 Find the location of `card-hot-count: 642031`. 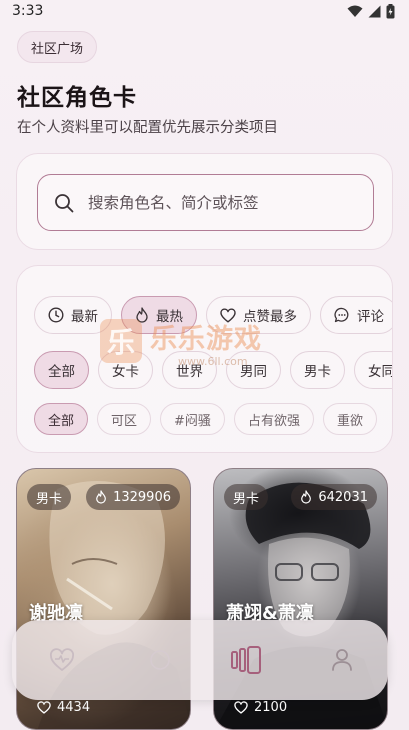

card-hot-count: 642031 is located at coordinates (334, 497).